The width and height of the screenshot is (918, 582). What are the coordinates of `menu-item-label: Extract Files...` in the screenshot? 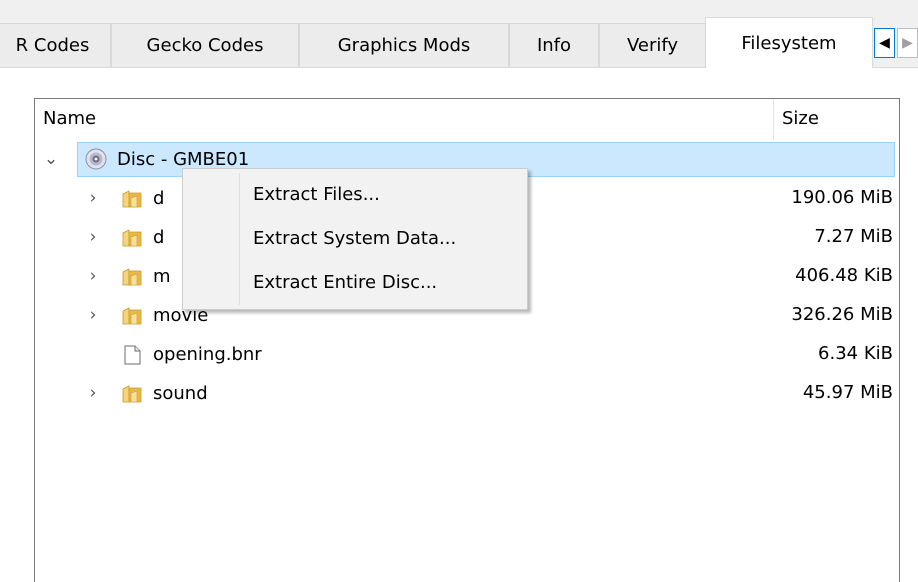 It's located at (316, 194).